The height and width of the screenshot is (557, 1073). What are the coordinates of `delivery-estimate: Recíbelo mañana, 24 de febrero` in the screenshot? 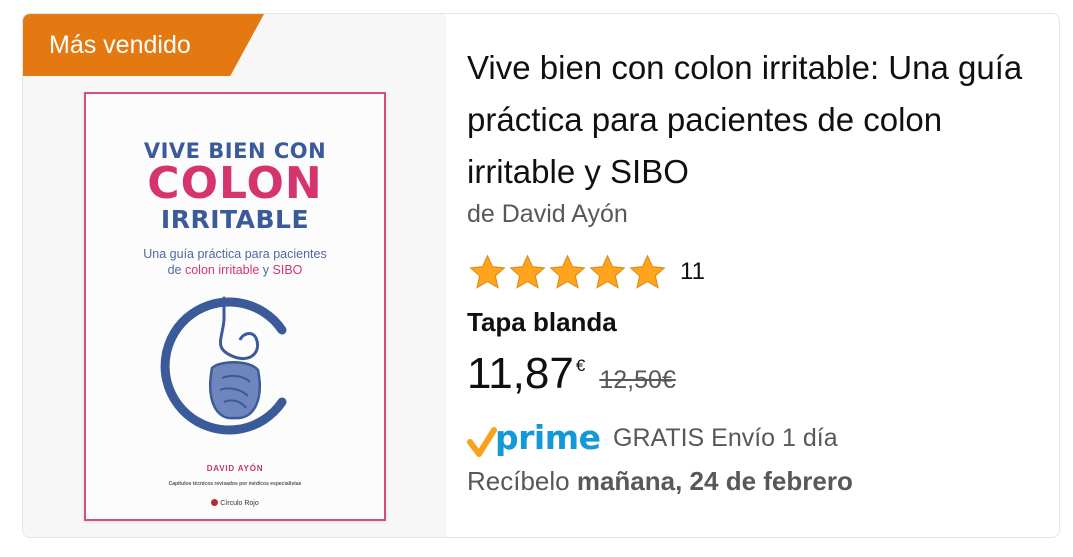 It's located at (660, 481).